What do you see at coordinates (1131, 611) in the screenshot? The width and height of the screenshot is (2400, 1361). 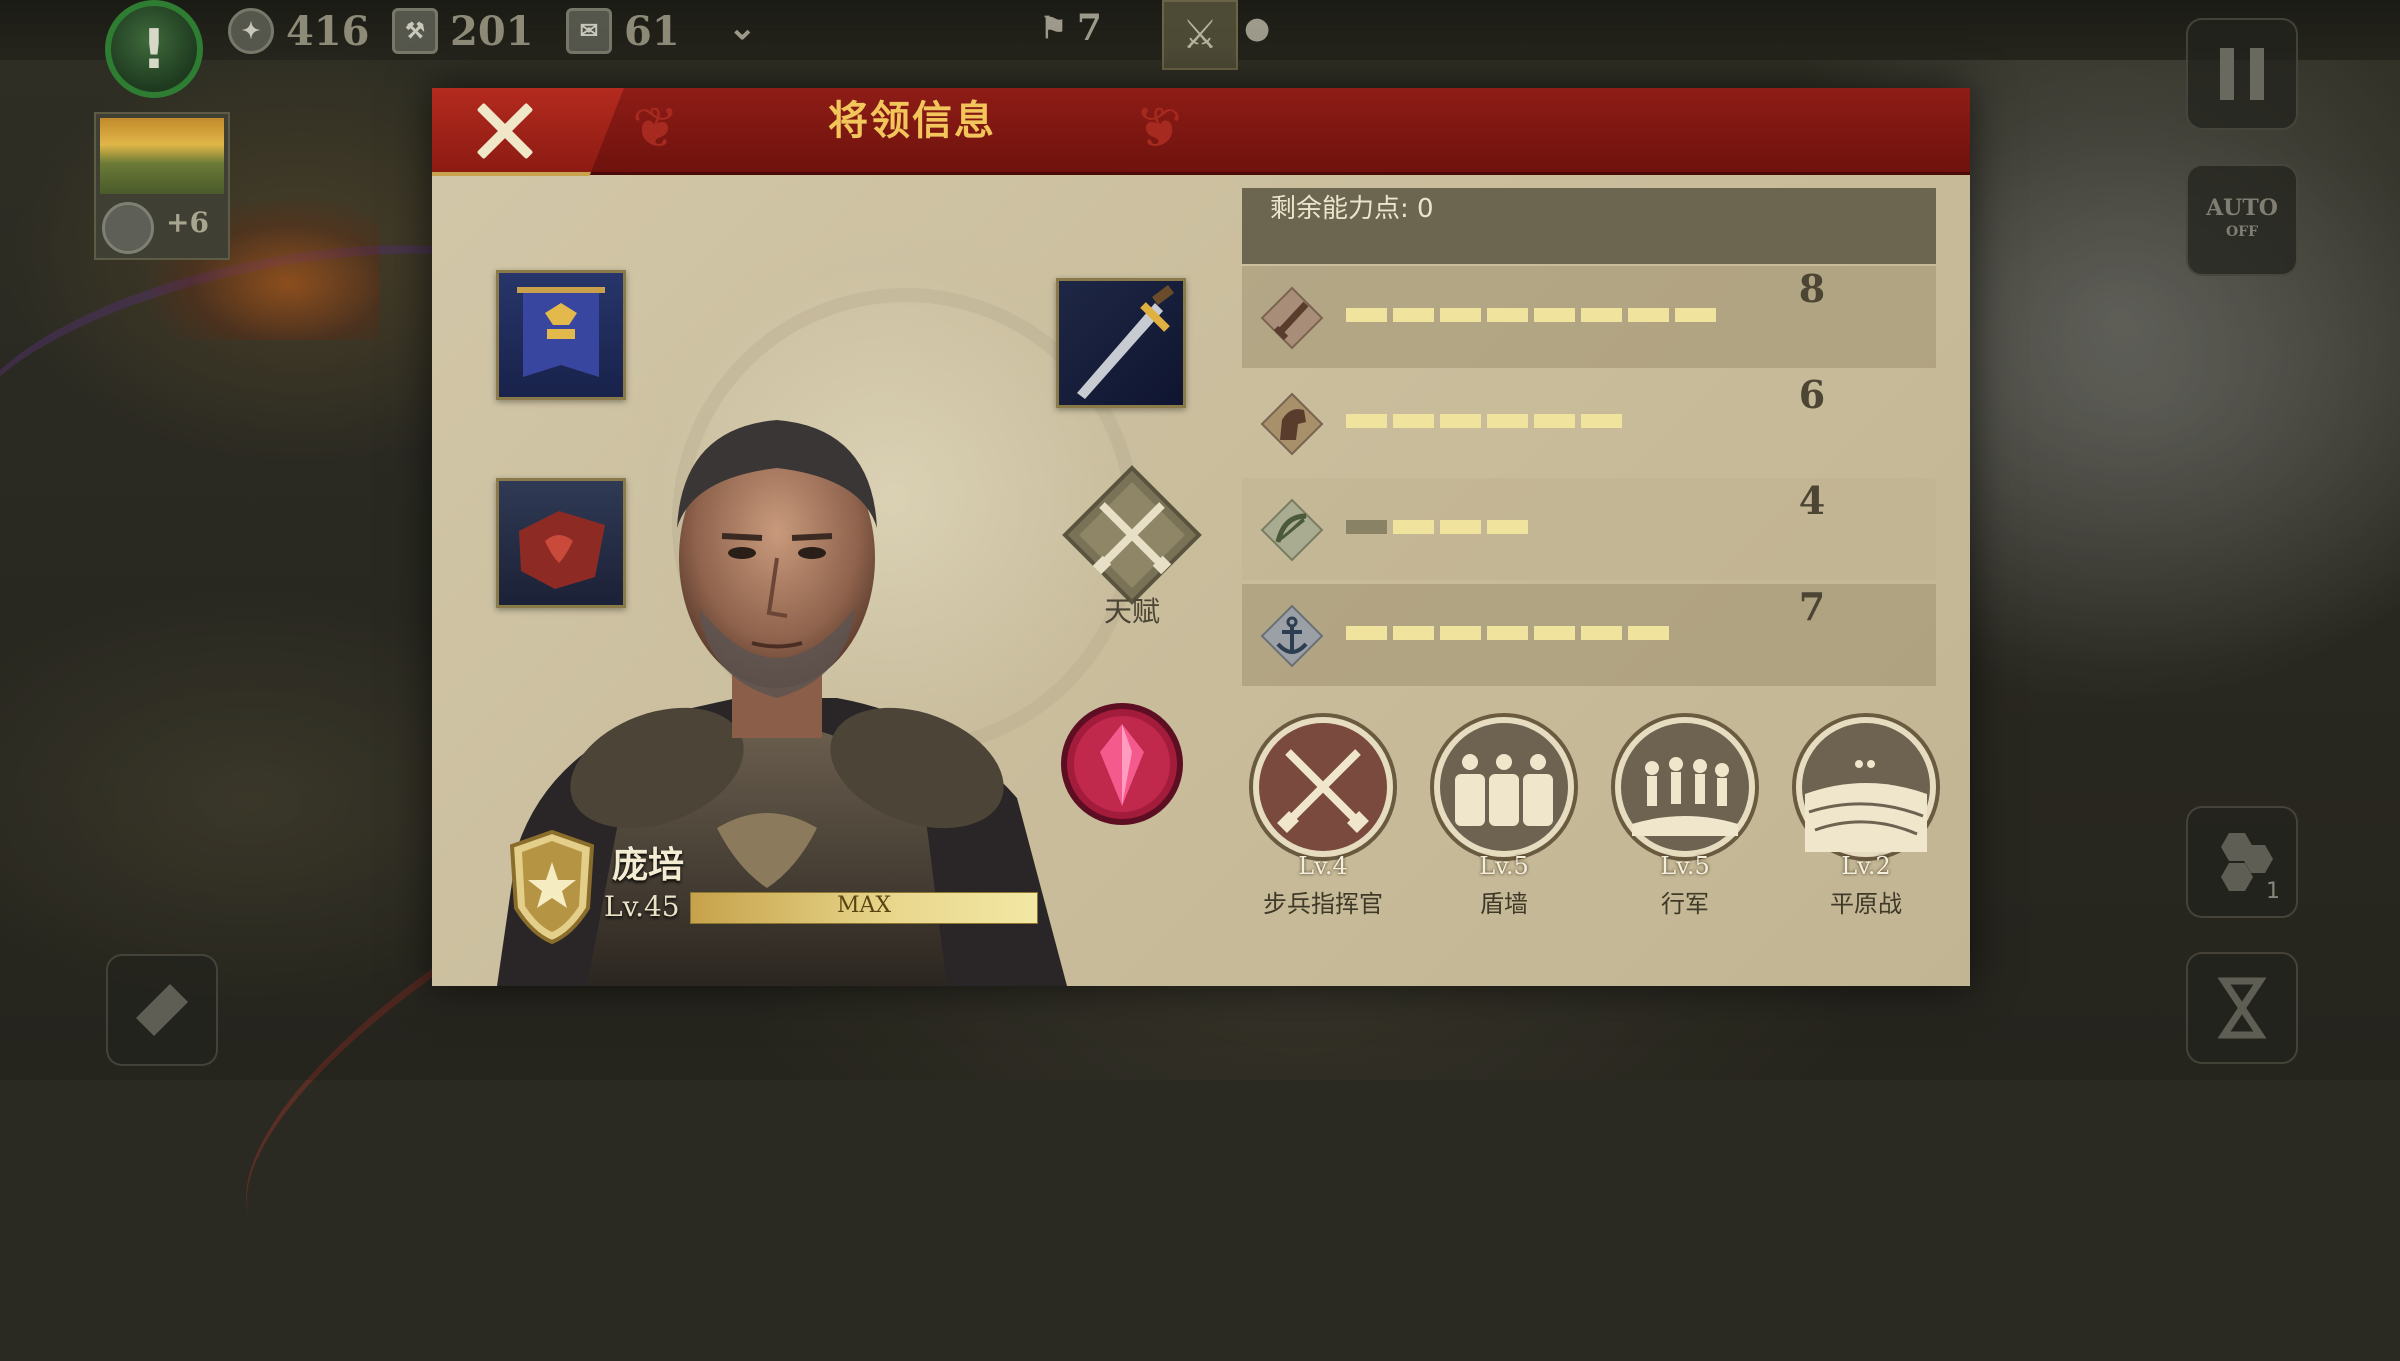 I see `talent-label: 天赋` at bounding box center [1131, 611].